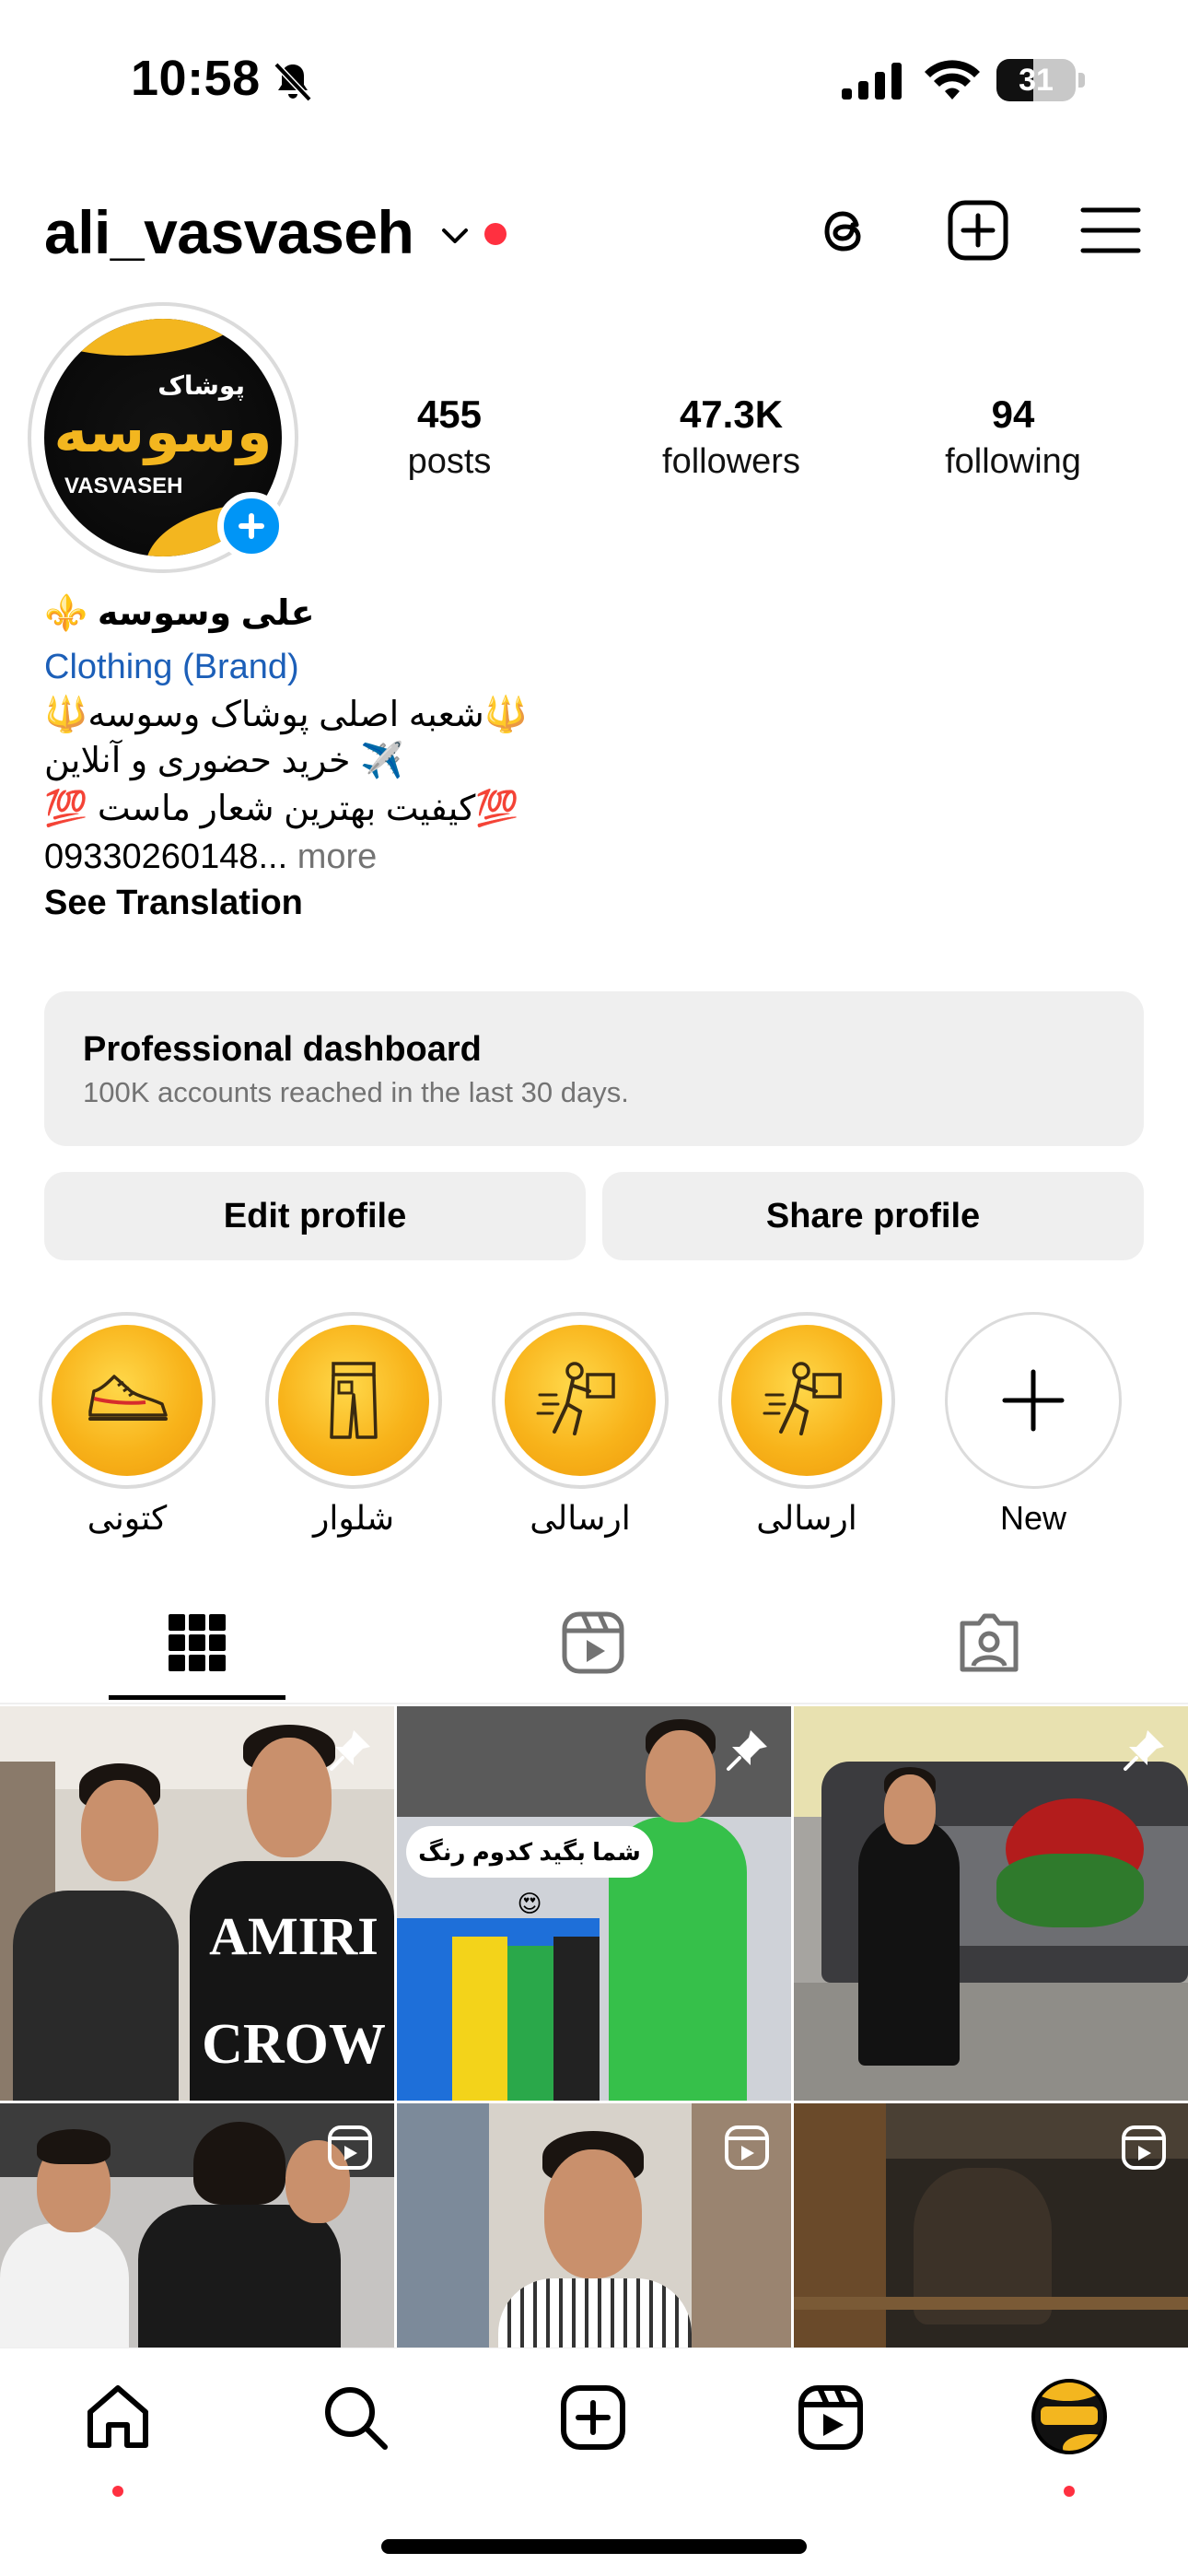 This screenshot has width=1188, height=2576. What do you see at coordinates (594, 2546) in the screenshot?
I see `home-indicator` at bounding box center [594, 2546].